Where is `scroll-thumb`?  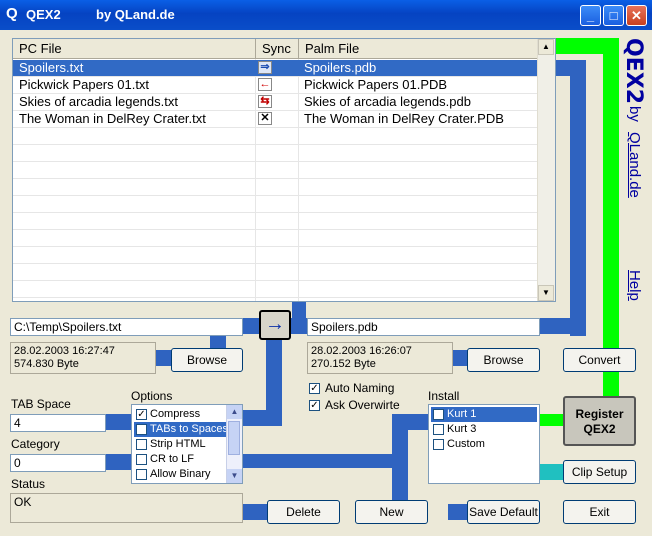 scroll-thumb is located at coordinates (234, 438).